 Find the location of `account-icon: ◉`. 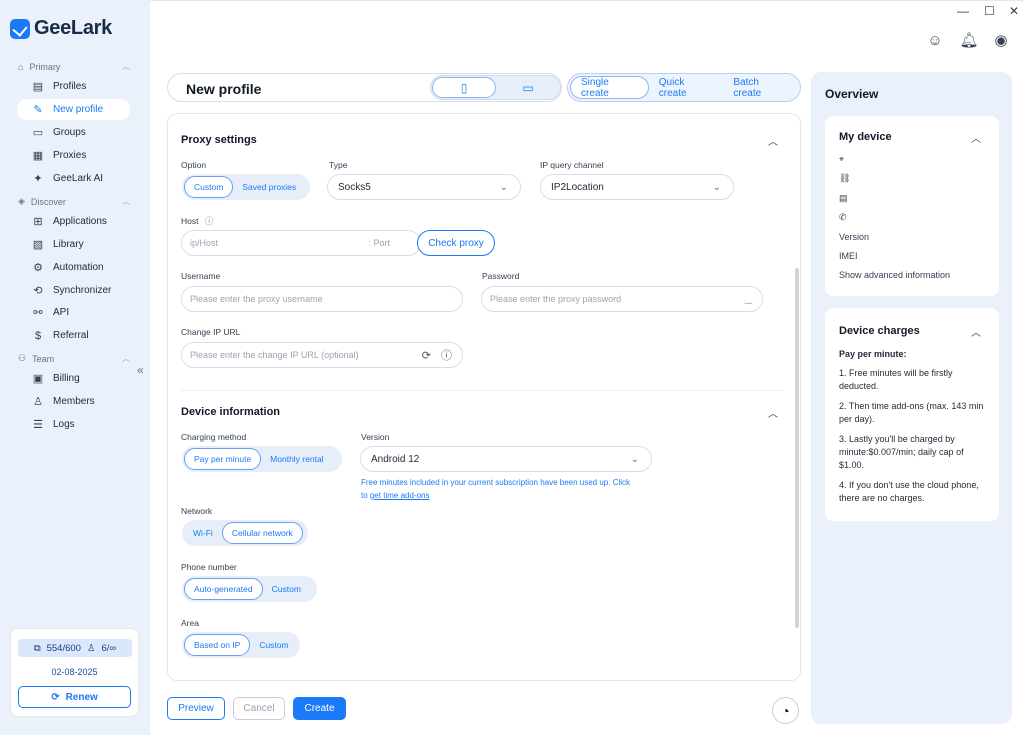

account-icon: ◉ is located at coordinates (1001, 40).